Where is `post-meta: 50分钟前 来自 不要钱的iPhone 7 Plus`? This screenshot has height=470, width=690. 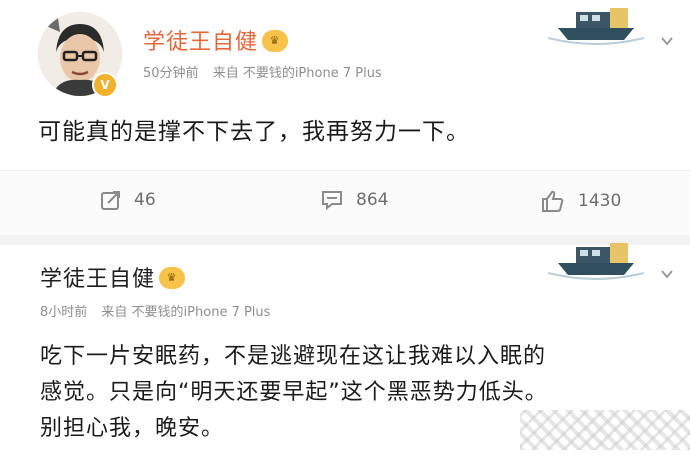 post-meta: 50分钟前 来自 不要钱的iPhone 7 Plus is located at coordinates (267, 71).